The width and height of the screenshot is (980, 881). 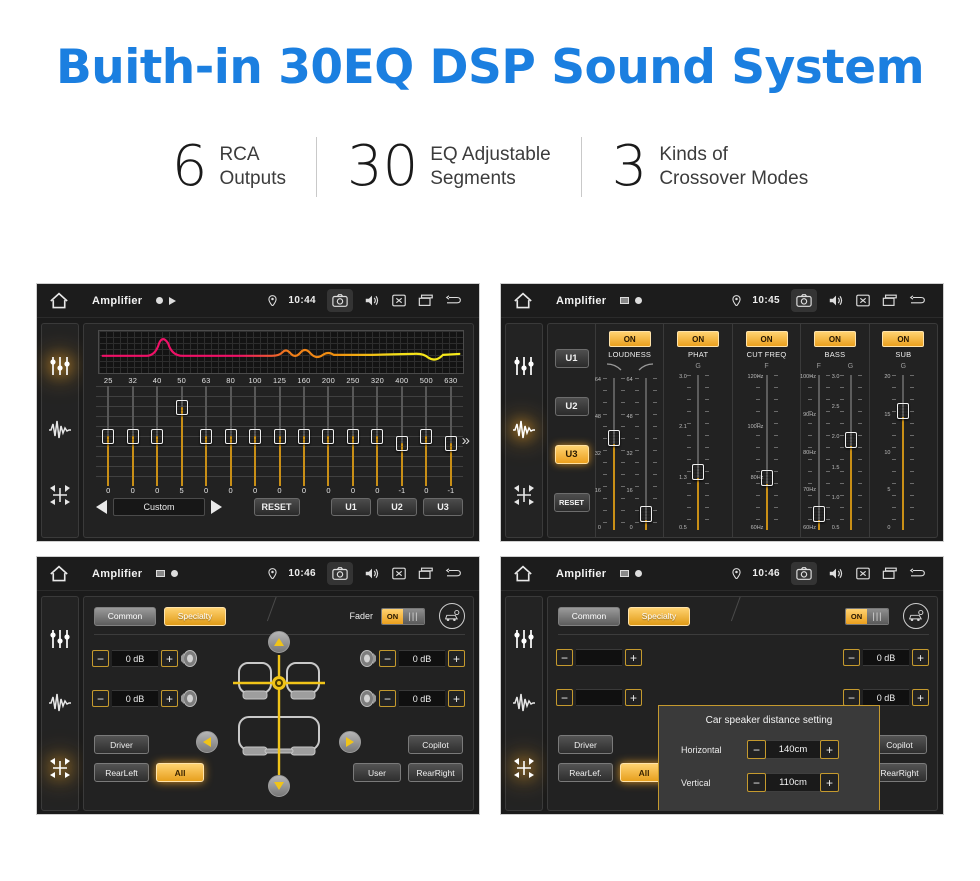 What do you see at coordinates (585, 772) in the screenshot?
I see `position-rearleft-button: RearLef.` at bounding box center [585, 772].